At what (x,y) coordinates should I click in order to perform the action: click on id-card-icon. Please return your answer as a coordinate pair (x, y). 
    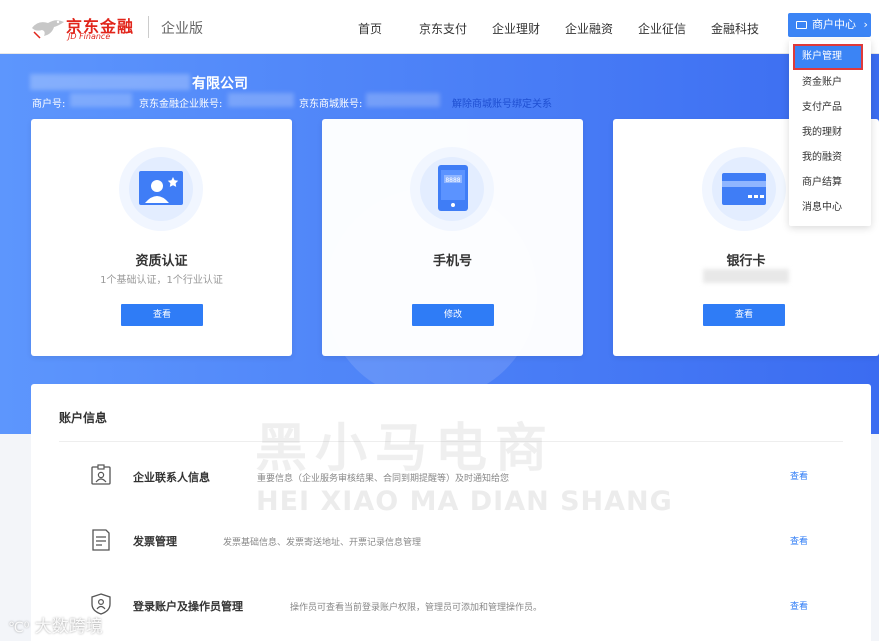
    Looking at the image, I should click on (161, 189).